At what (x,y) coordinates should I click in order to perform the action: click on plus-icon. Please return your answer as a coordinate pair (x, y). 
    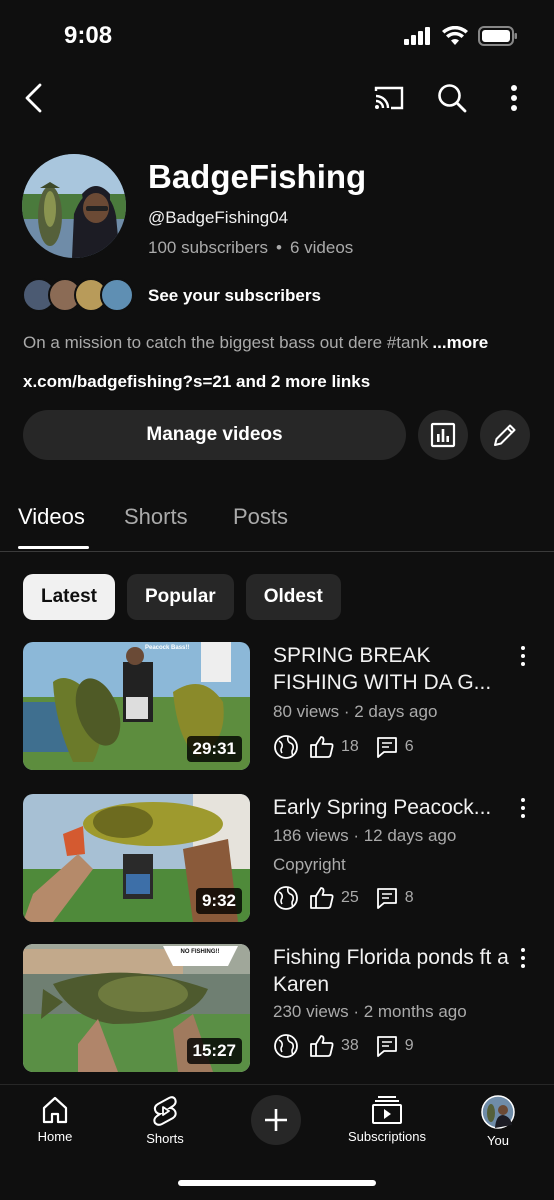
    Looking at the image, I should click on (276, 1120).